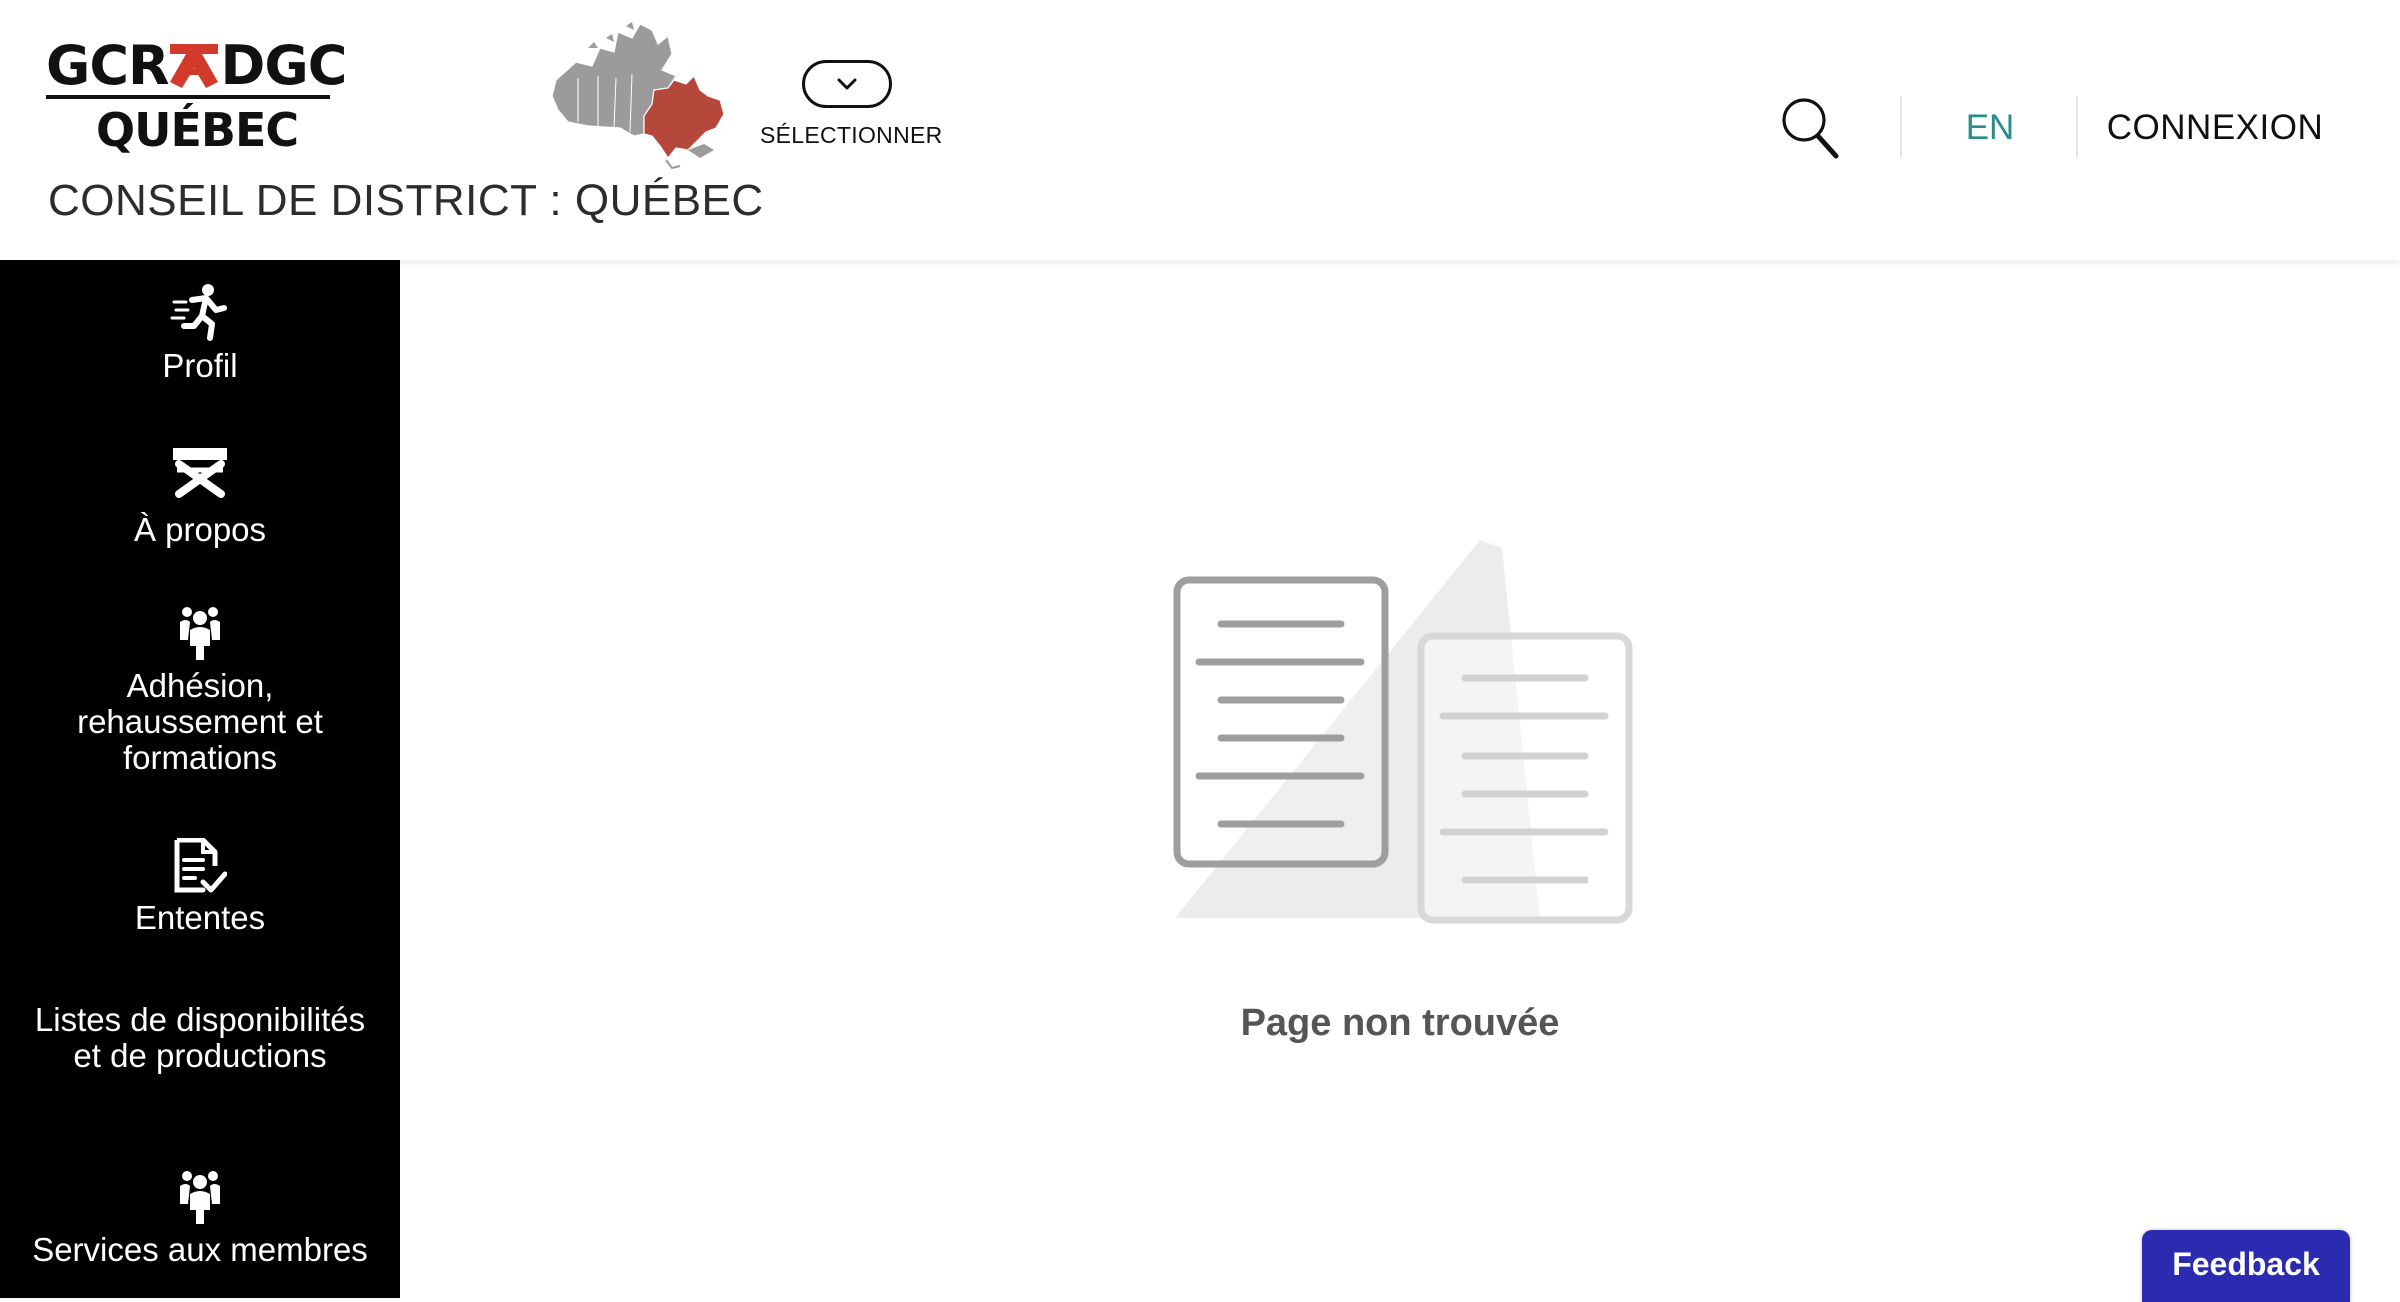 The height and width of the screenshot is (1302, 2400). I want to click on region-select-button, so click(847, 84).